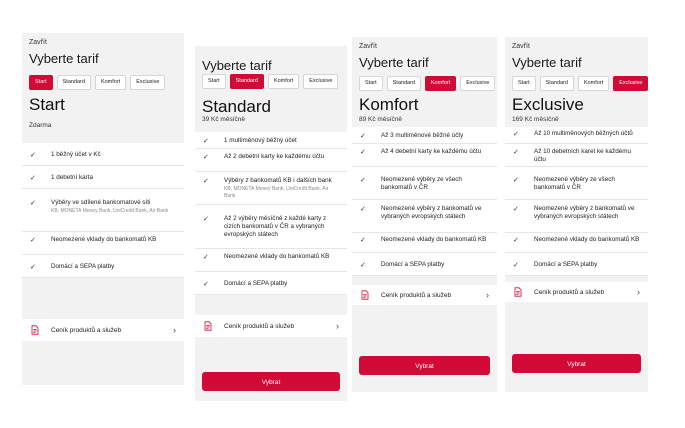 This screenshot has width=685, height=428. I want to click on feature-text: Výběry ve sdílené bankomatové síti, so click(101, 202).